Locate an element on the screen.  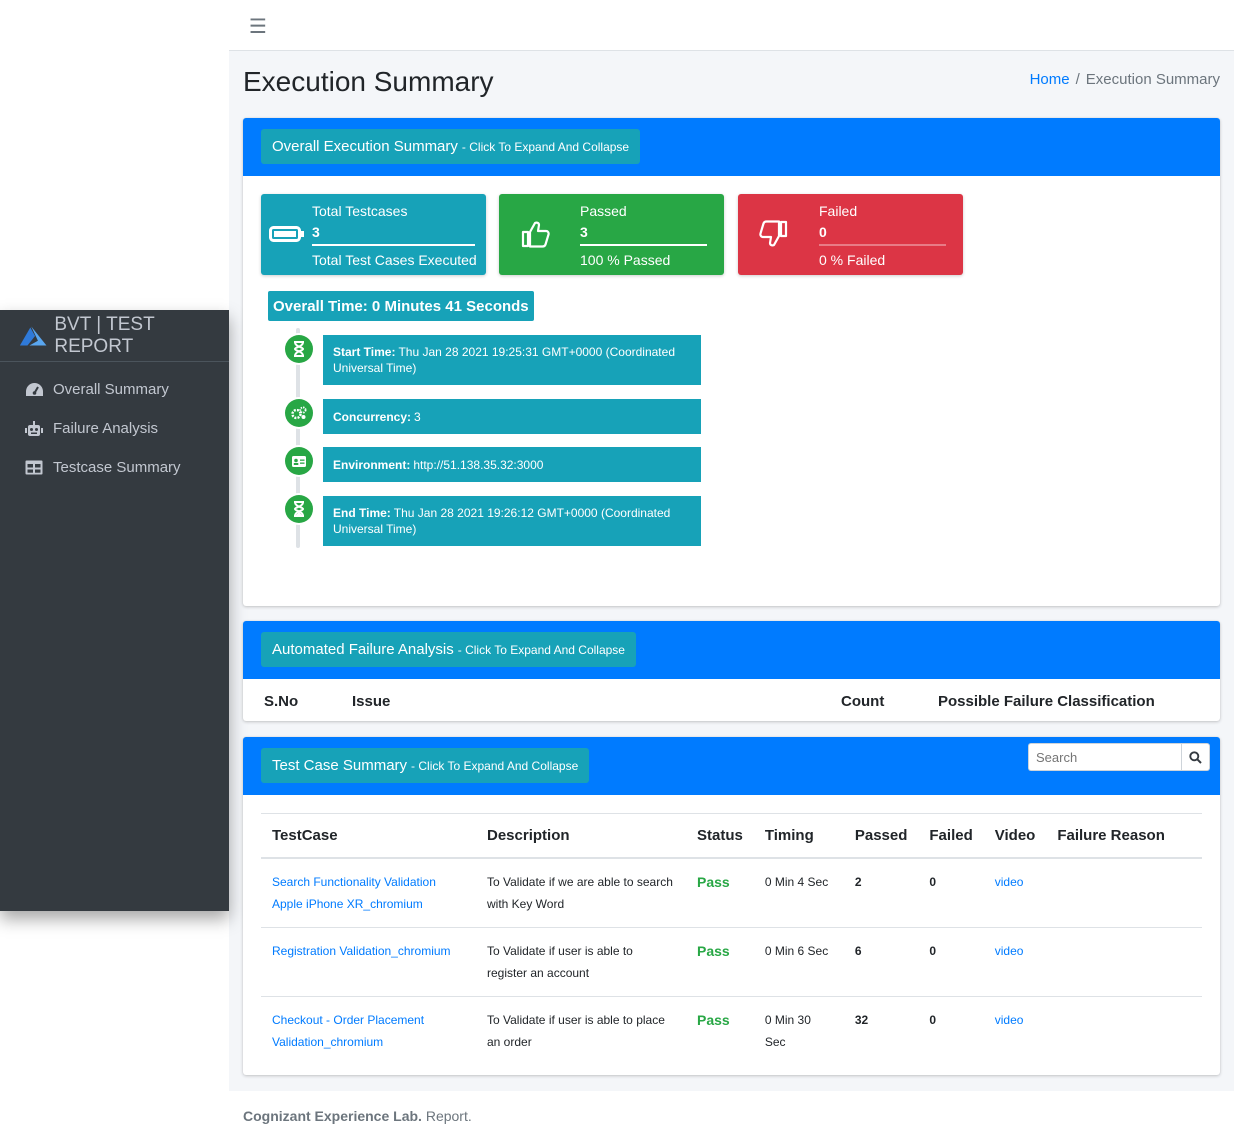
timeline-label: End Time: is located at coordinates (362, 513).